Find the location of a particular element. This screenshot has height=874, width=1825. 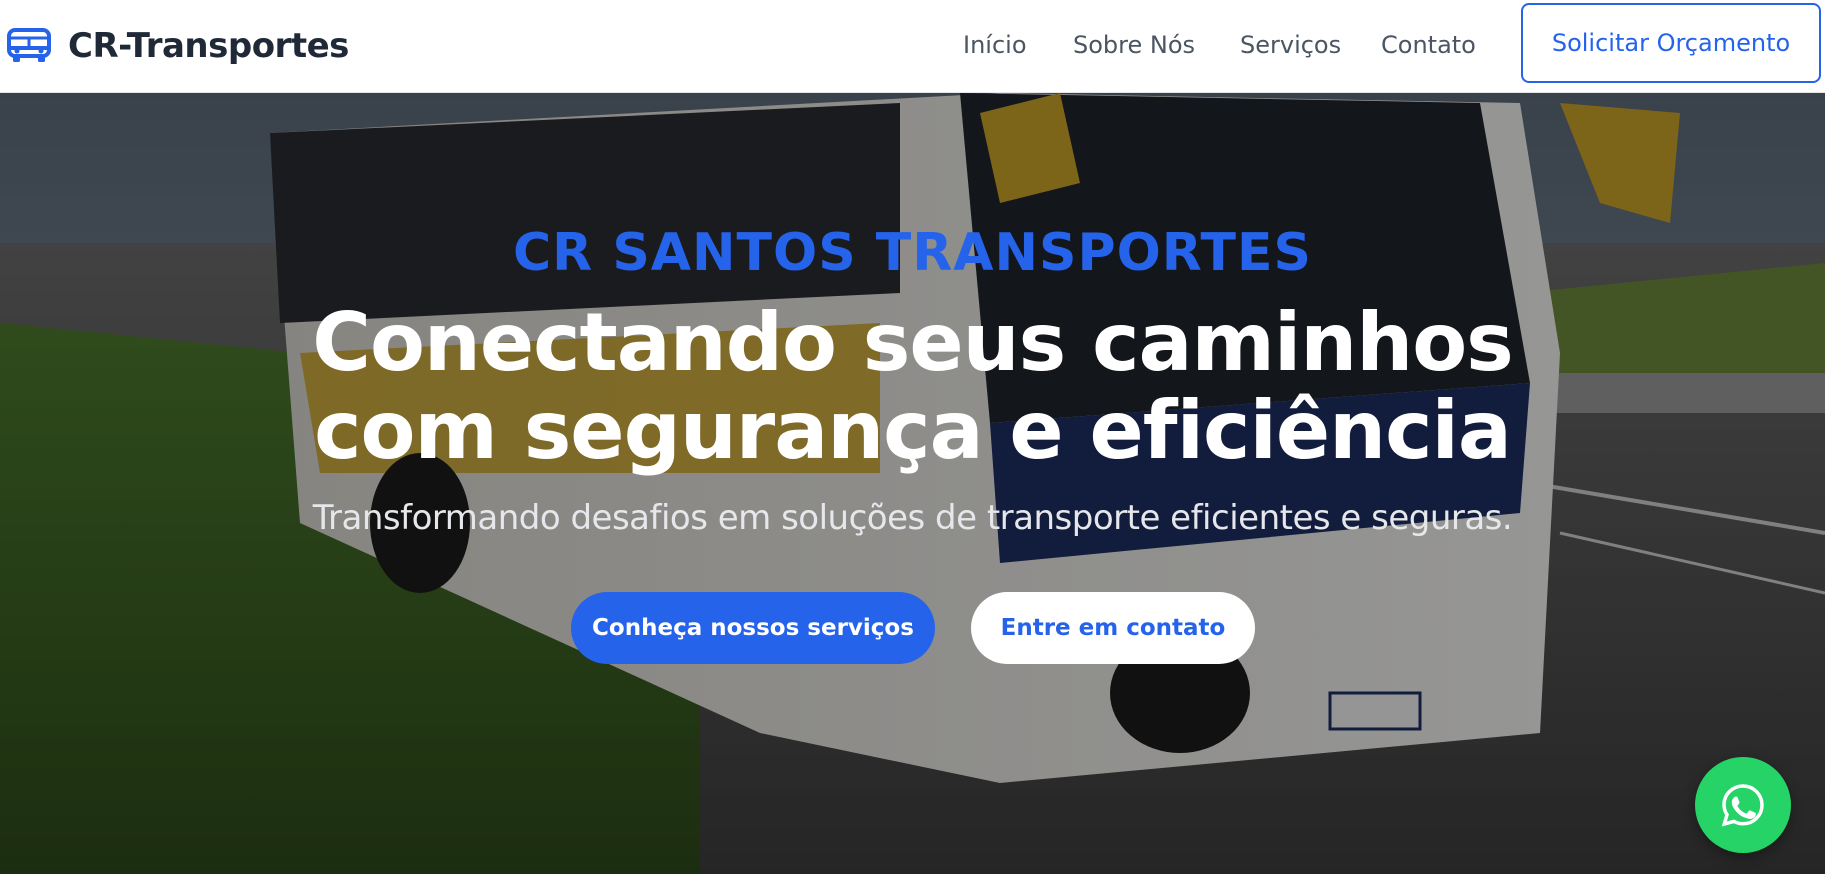

contact-button: Entre em contato is located at coordinates (1113, 628).